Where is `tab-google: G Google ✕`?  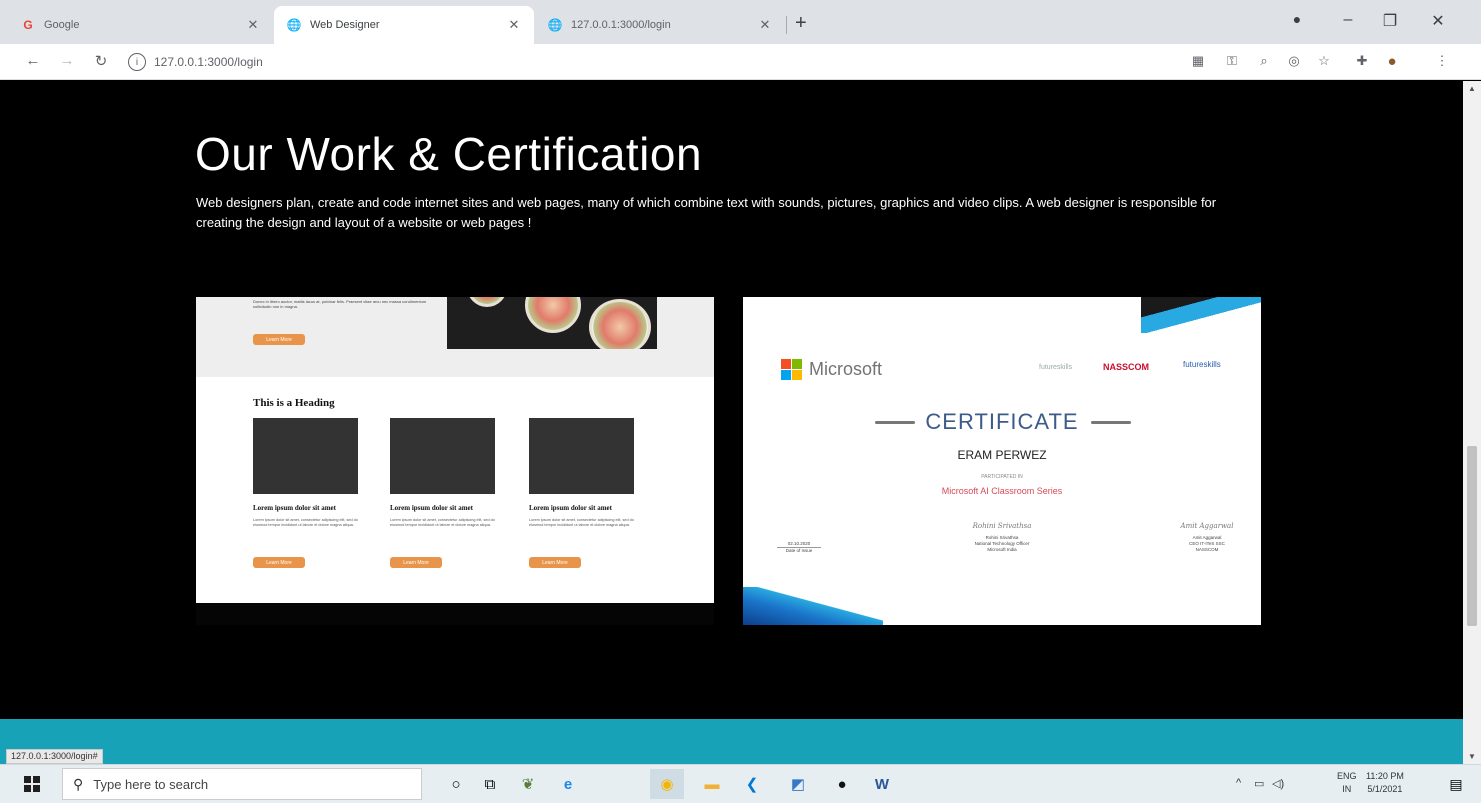 tab-google: G Google ✕ is located at coordinates (140, 25).